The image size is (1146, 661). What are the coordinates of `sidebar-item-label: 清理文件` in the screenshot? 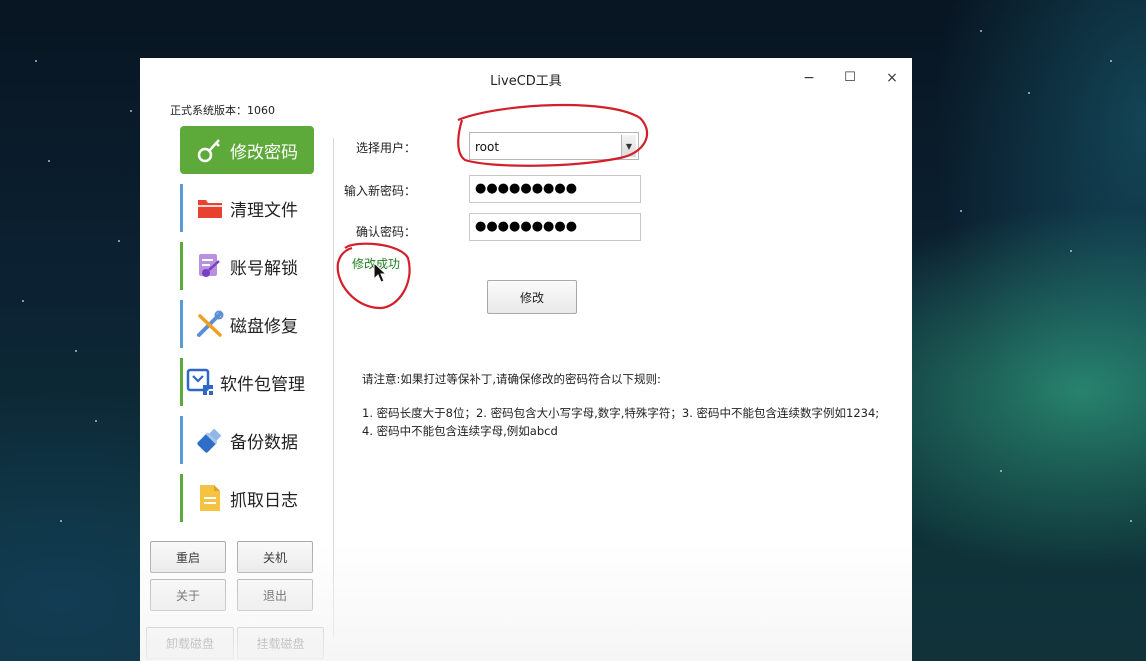 It's located at (264, 210).